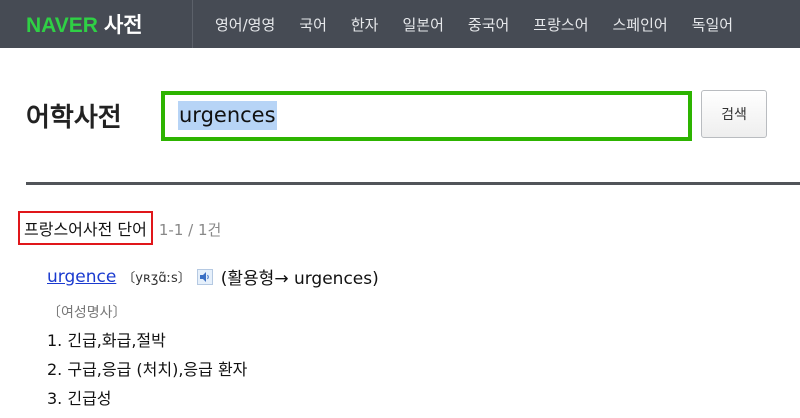 The width and height of the screenshot is (800, 418). What do you see at coordinates (85, 228) in the screenshot?
I see `section-title: 프랑스어사전 단어` at bounding box center [85, 228].